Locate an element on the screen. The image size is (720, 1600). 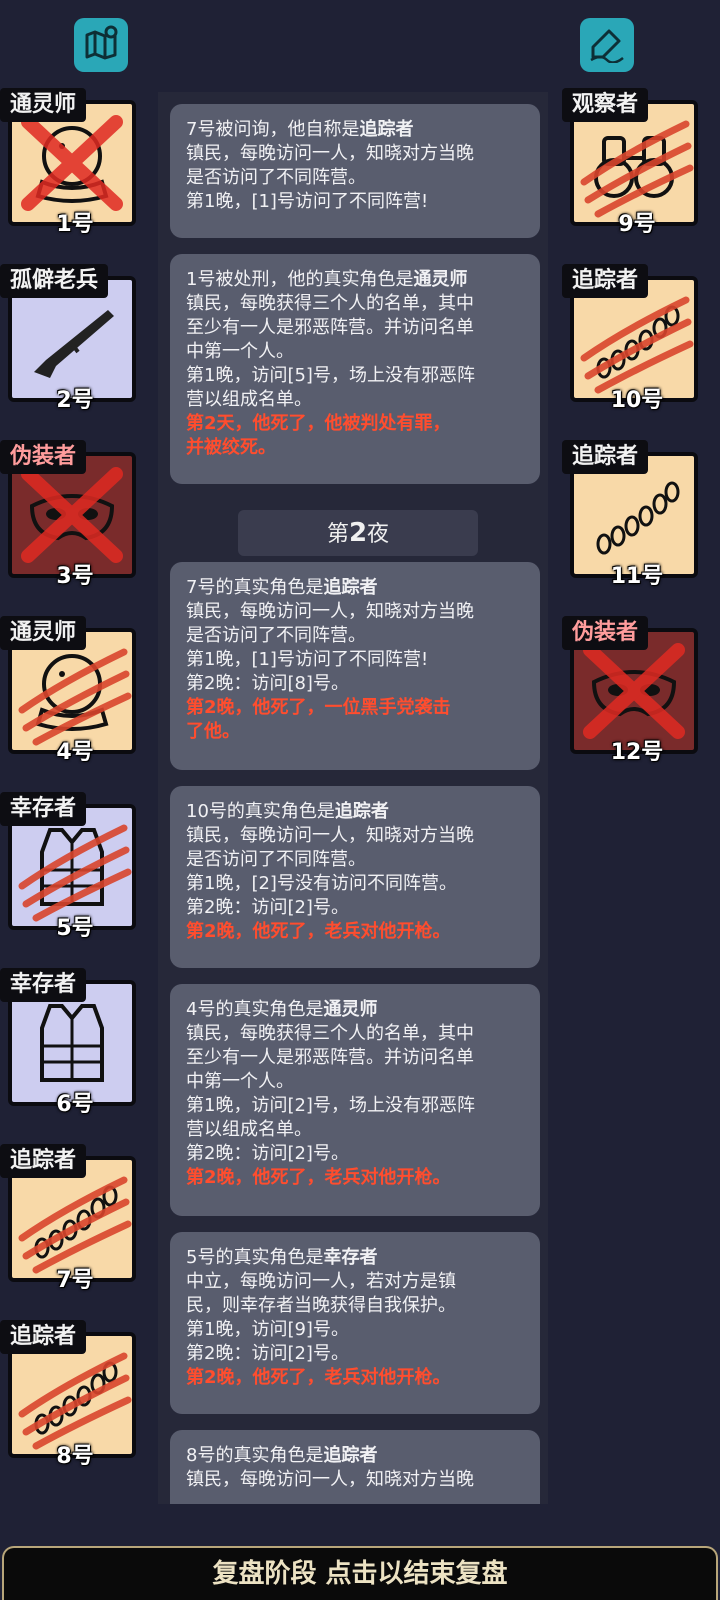
player-number: 10号 is located at coordinates (637, 400).